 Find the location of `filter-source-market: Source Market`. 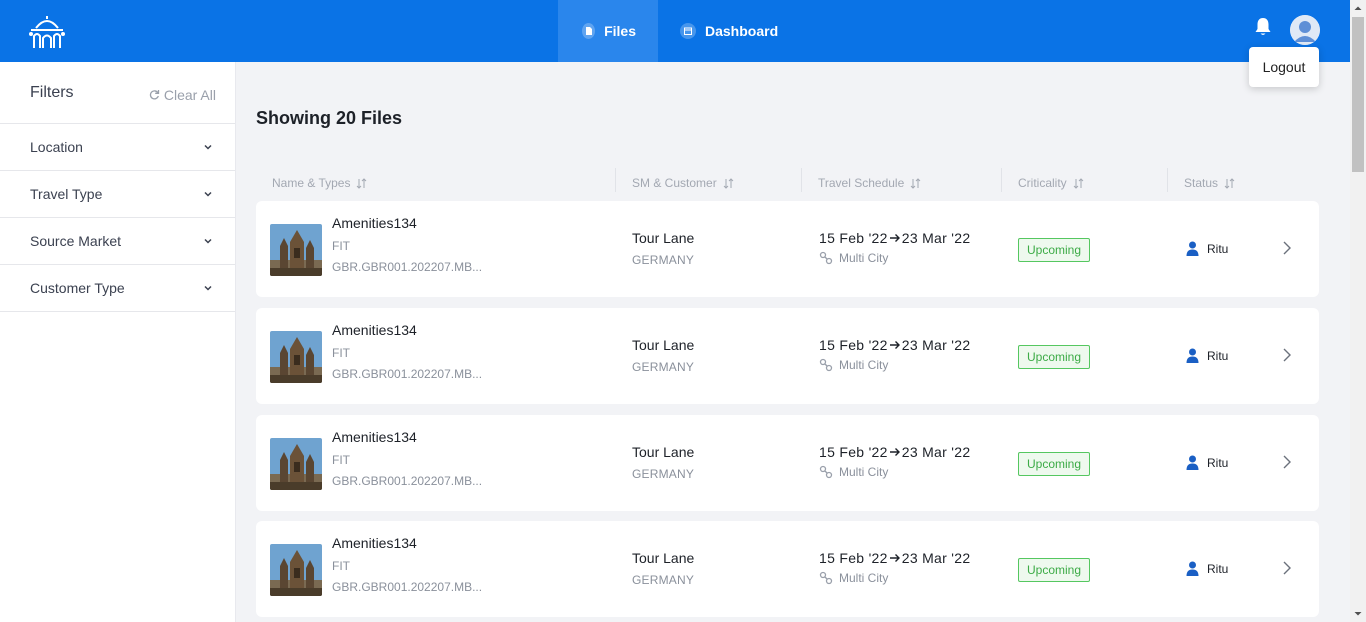

filter-source-market: Source Market is located at coordinates (117, 241).